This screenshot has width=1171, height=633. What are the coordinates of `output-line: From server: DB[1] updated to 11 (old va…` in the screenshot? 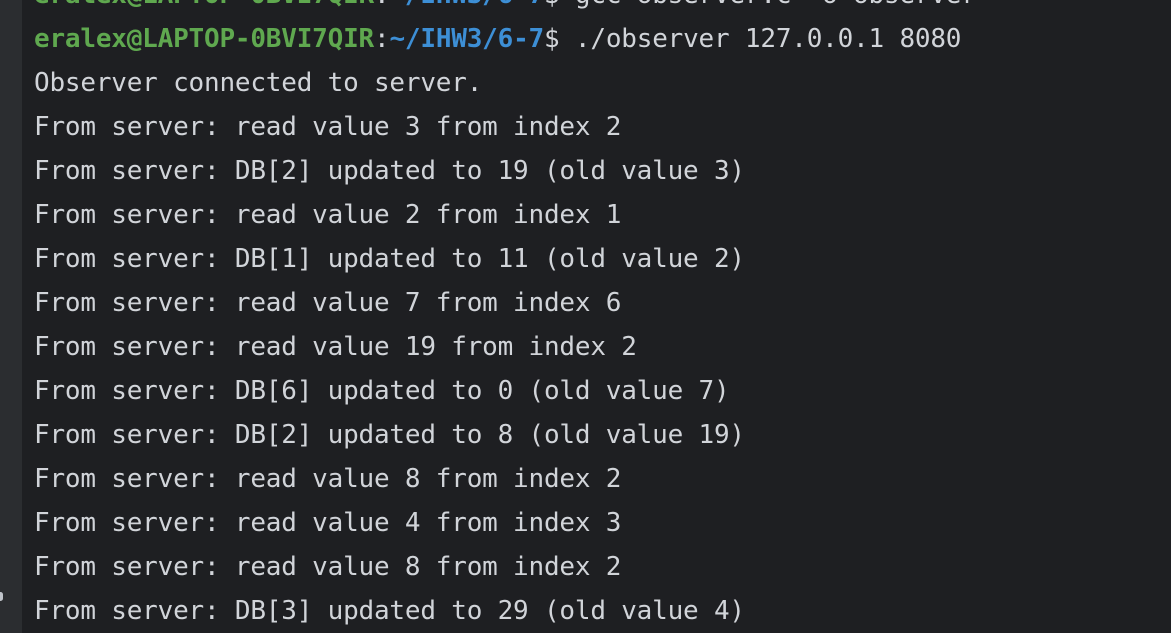 It's located at (389, 259).